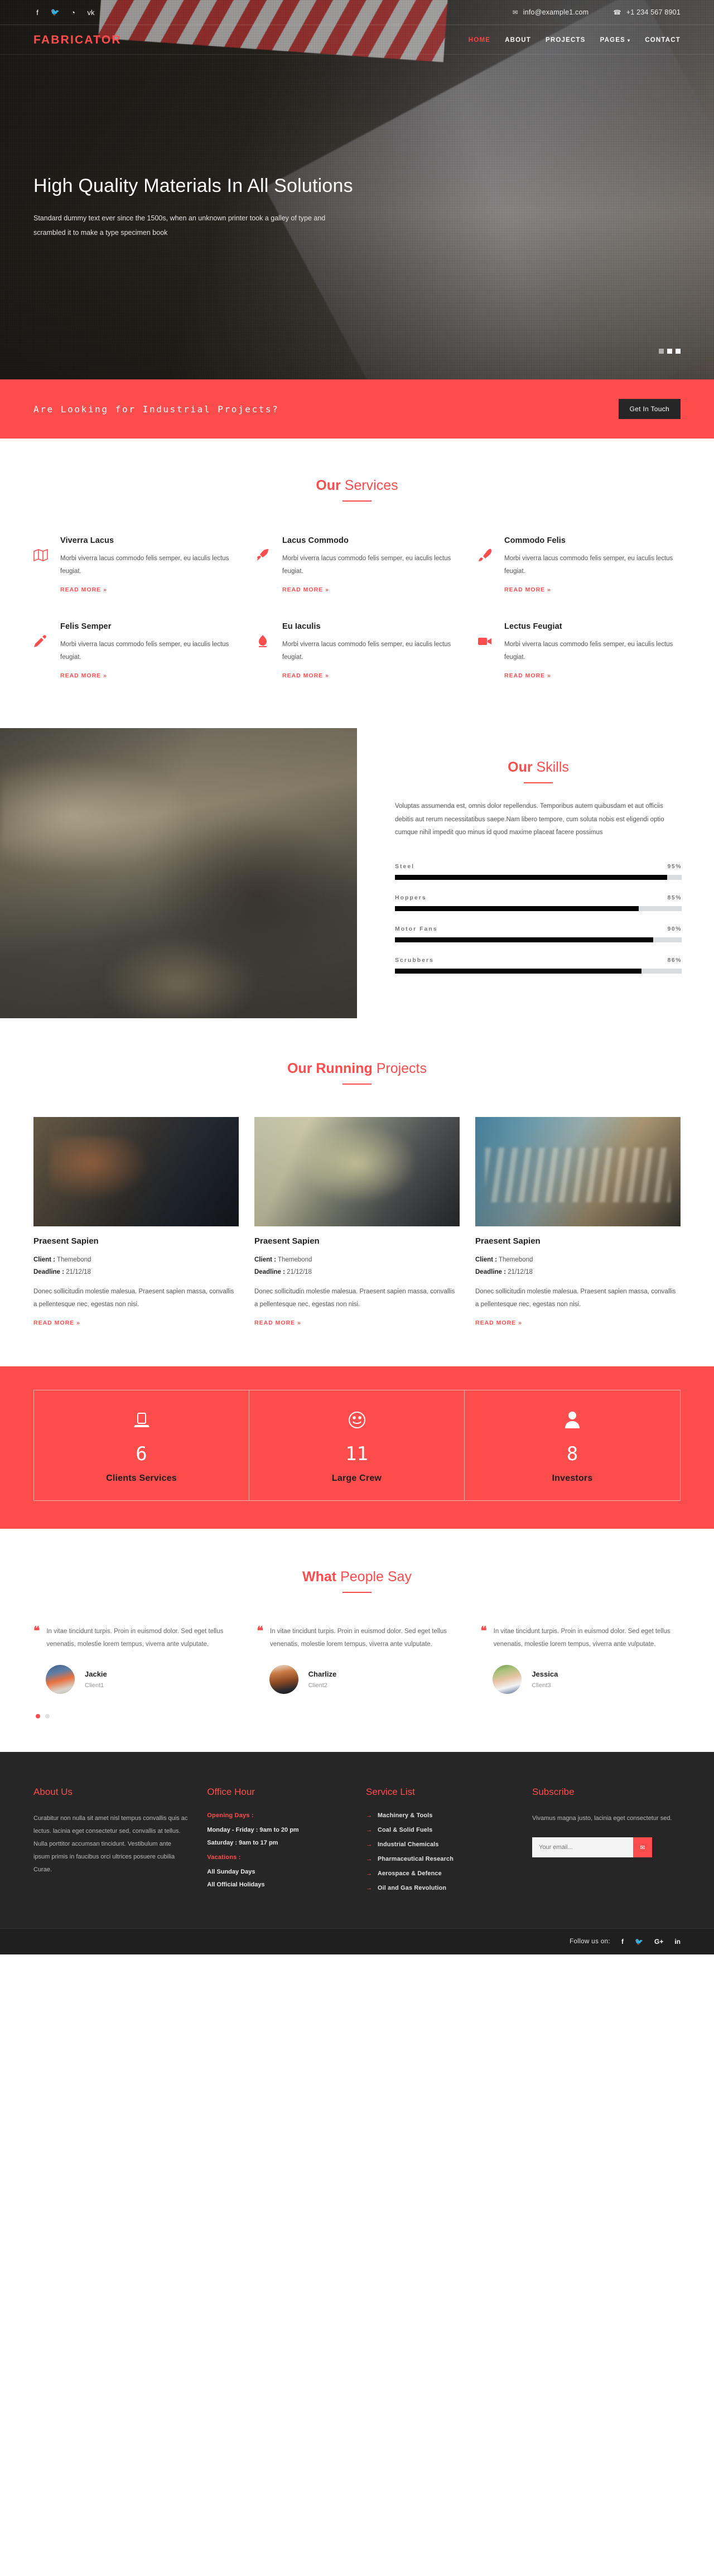 The image size is (714, 2576). What do you see at coordinates (663, 41) in the screenshot?
I see `nav-item-contact: CONTACT` at bounding box center [663, 41].